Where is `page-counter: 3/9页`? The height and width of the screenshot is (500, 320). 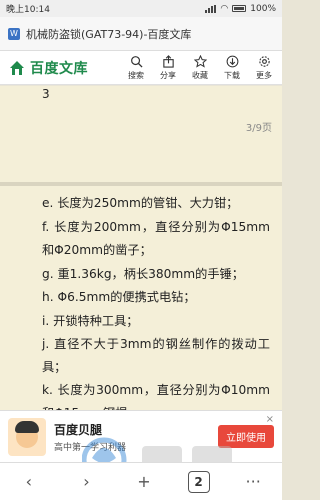
page-counter: 3/9页 is located at coordinates (258, 128).